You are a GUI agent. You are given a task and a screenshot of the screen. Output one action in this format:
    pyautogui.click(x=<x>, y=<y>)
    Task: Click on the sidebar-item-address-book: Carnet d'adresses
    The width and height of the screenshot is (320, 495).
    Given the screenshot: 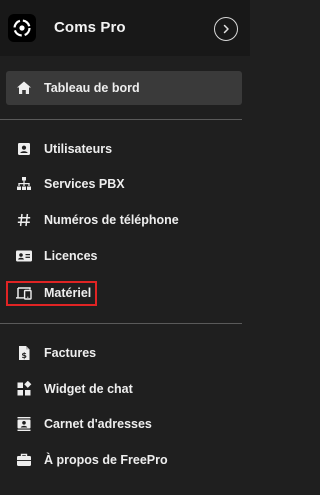 What is the action you would take?
    pyautogui.click(x=124, y=424)
    